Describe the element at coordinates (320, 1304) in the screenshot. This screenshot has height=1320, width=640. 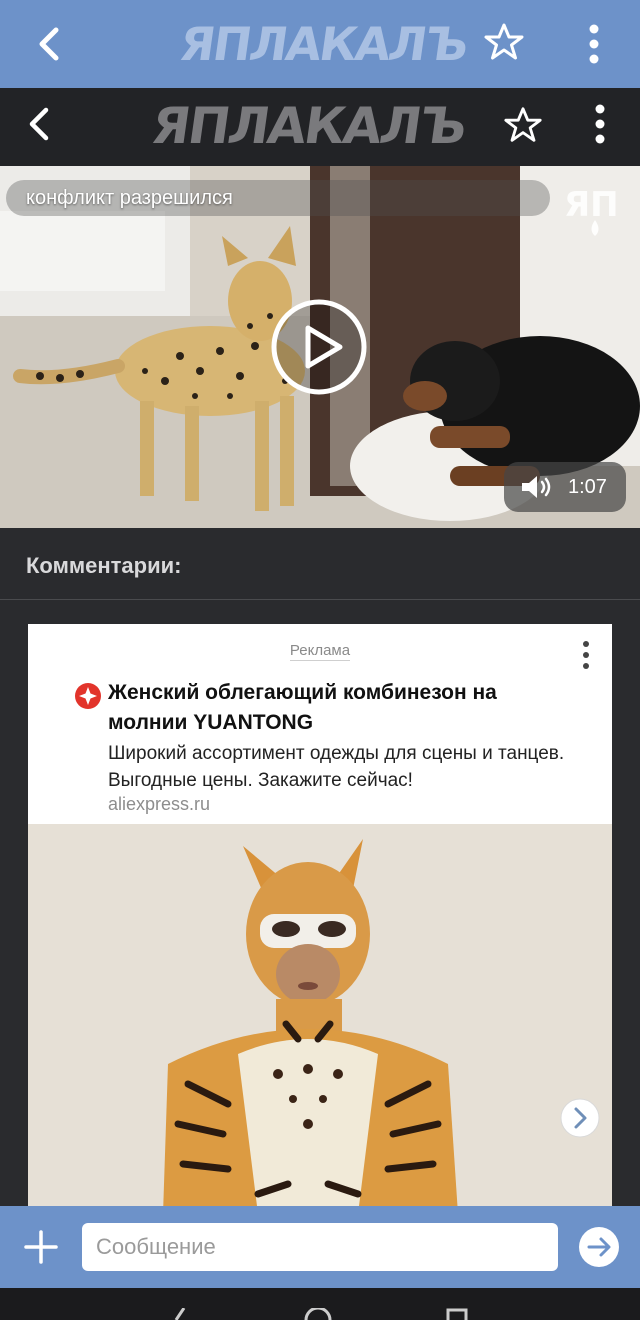
I see `system-nav-bar` at that location.